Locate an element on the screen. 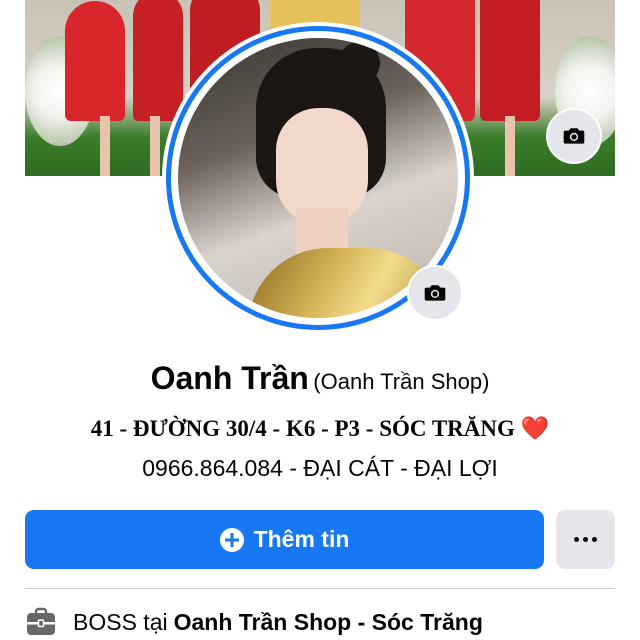  plus-circle-icon is located at coordinates (231, 539).